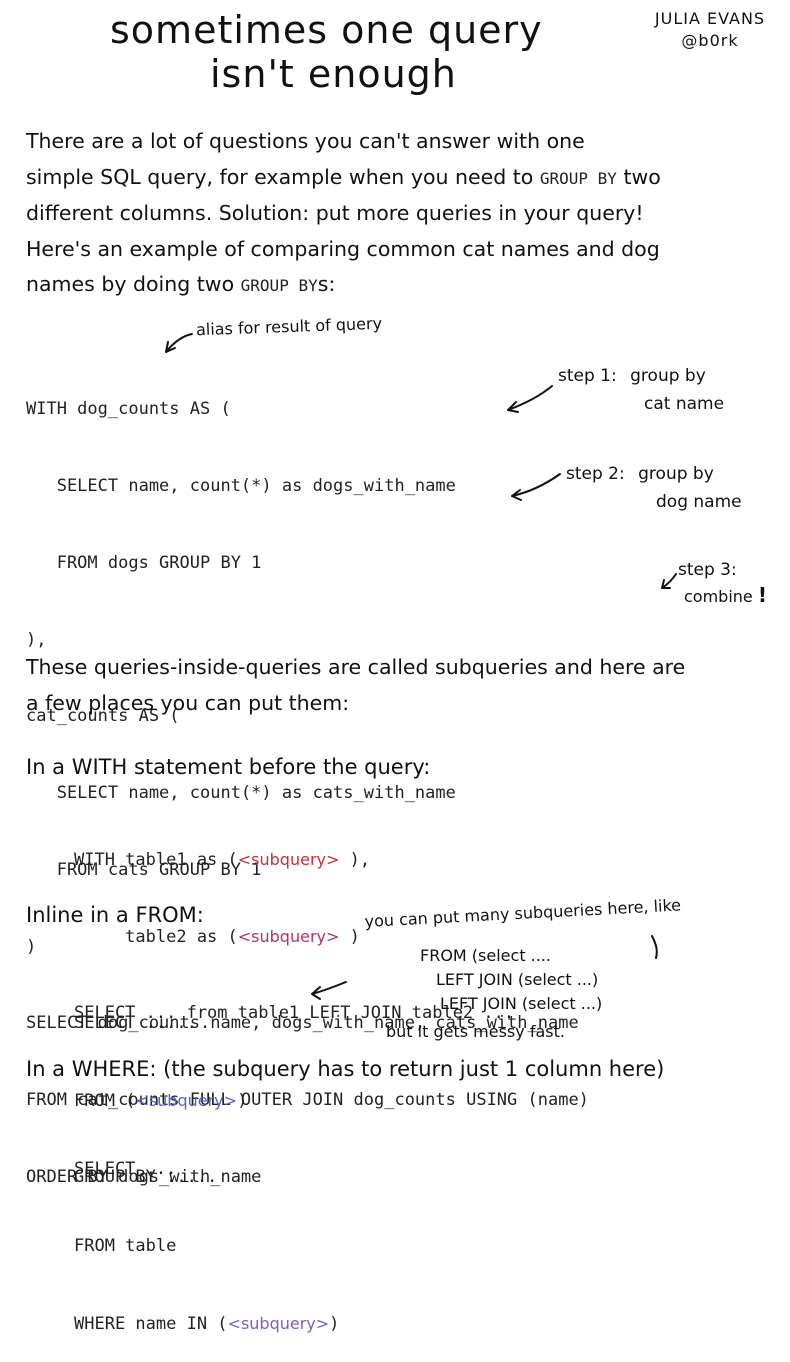 Image resolution: width=790 pixels, height=1362 pixels. Describe the element at coordinates (329, 990) in the screenshot. I see `from-arrow-icon` at that location.